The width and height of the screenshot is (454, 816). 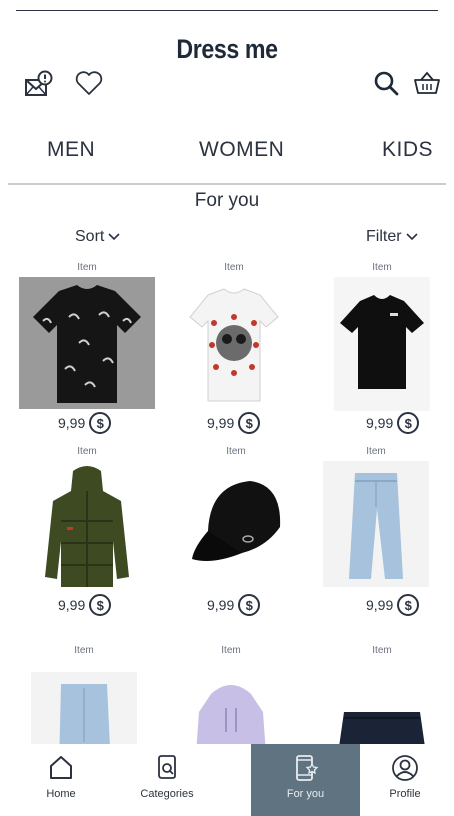 I want to click on tab-women: WOMEN, so click(x=241, y=150).